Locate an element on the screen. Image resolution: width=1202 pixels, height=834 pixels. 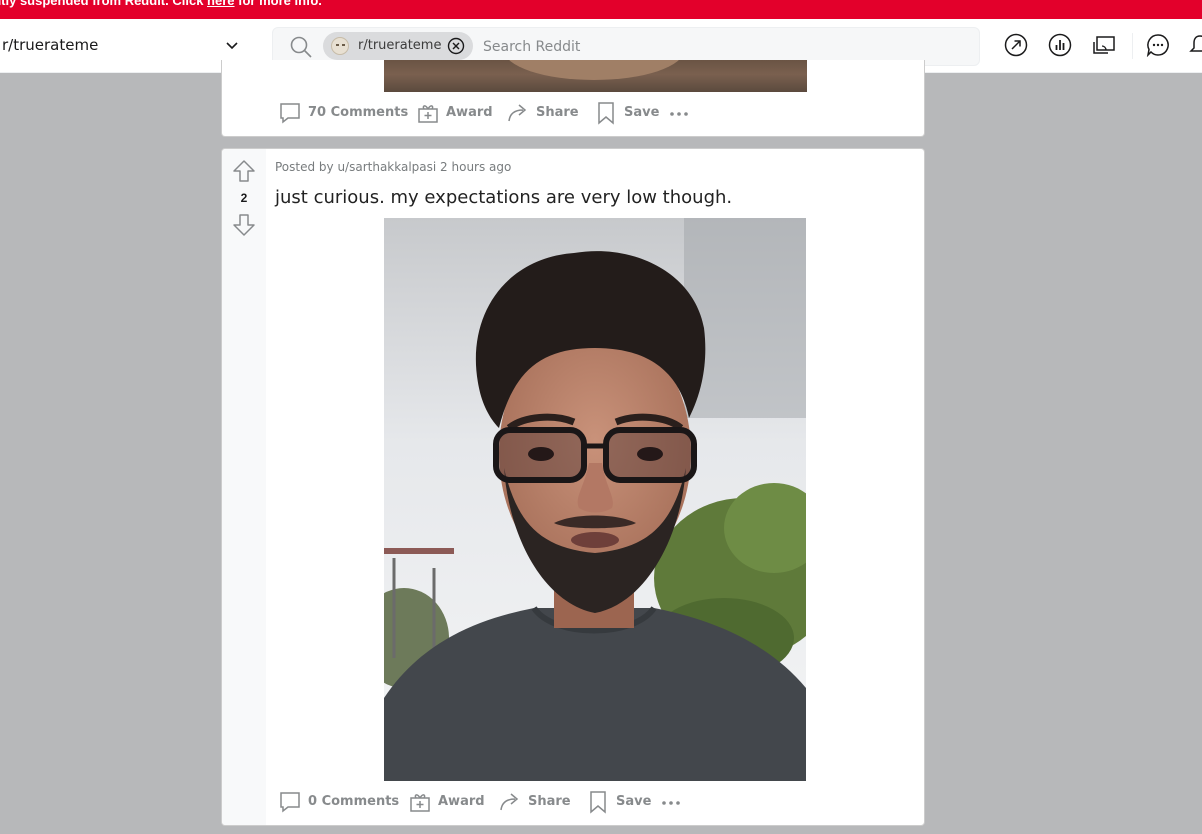
chip-label: r/truerateme is located at coordinates (400, 45).